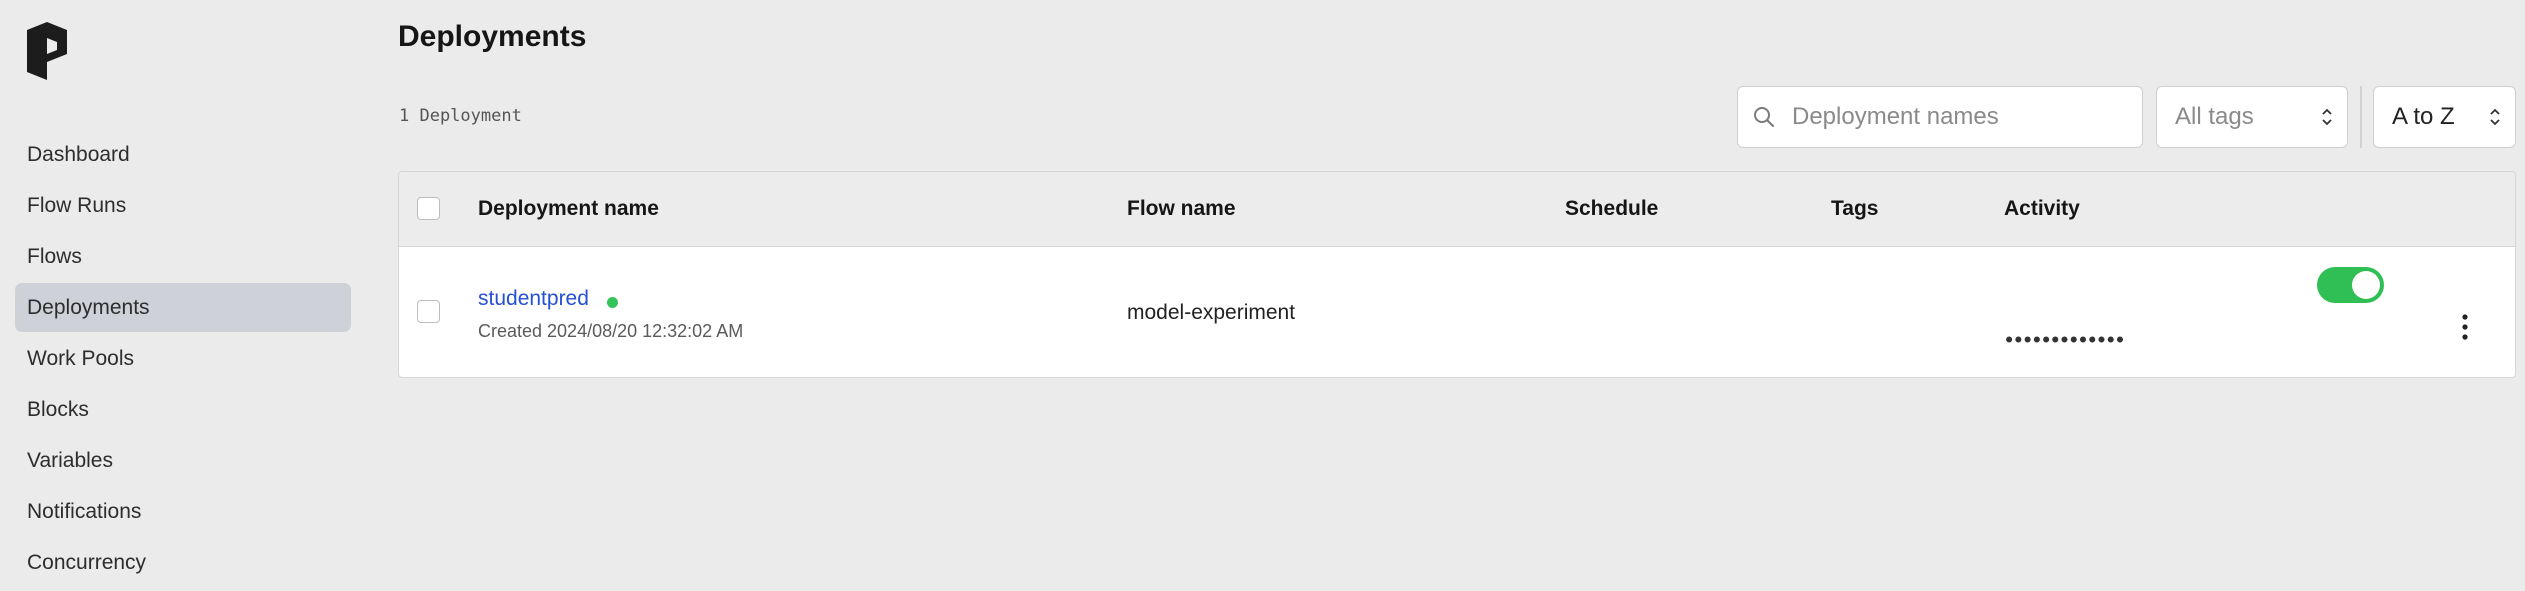 The width and height of the screenshot is (2525, 591). Describe the element at coordinates (428, 311) in the screenshot. I see `row-checkbox` at that location.